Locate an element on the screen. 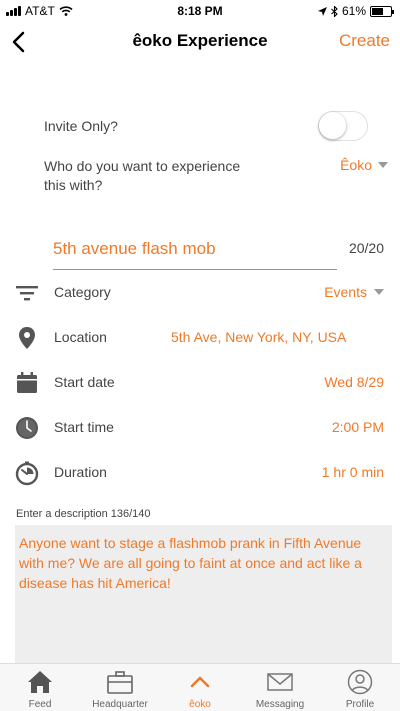 This screenshot has height=711, width=400. calendar-icon is located at coordinates (27, 382).